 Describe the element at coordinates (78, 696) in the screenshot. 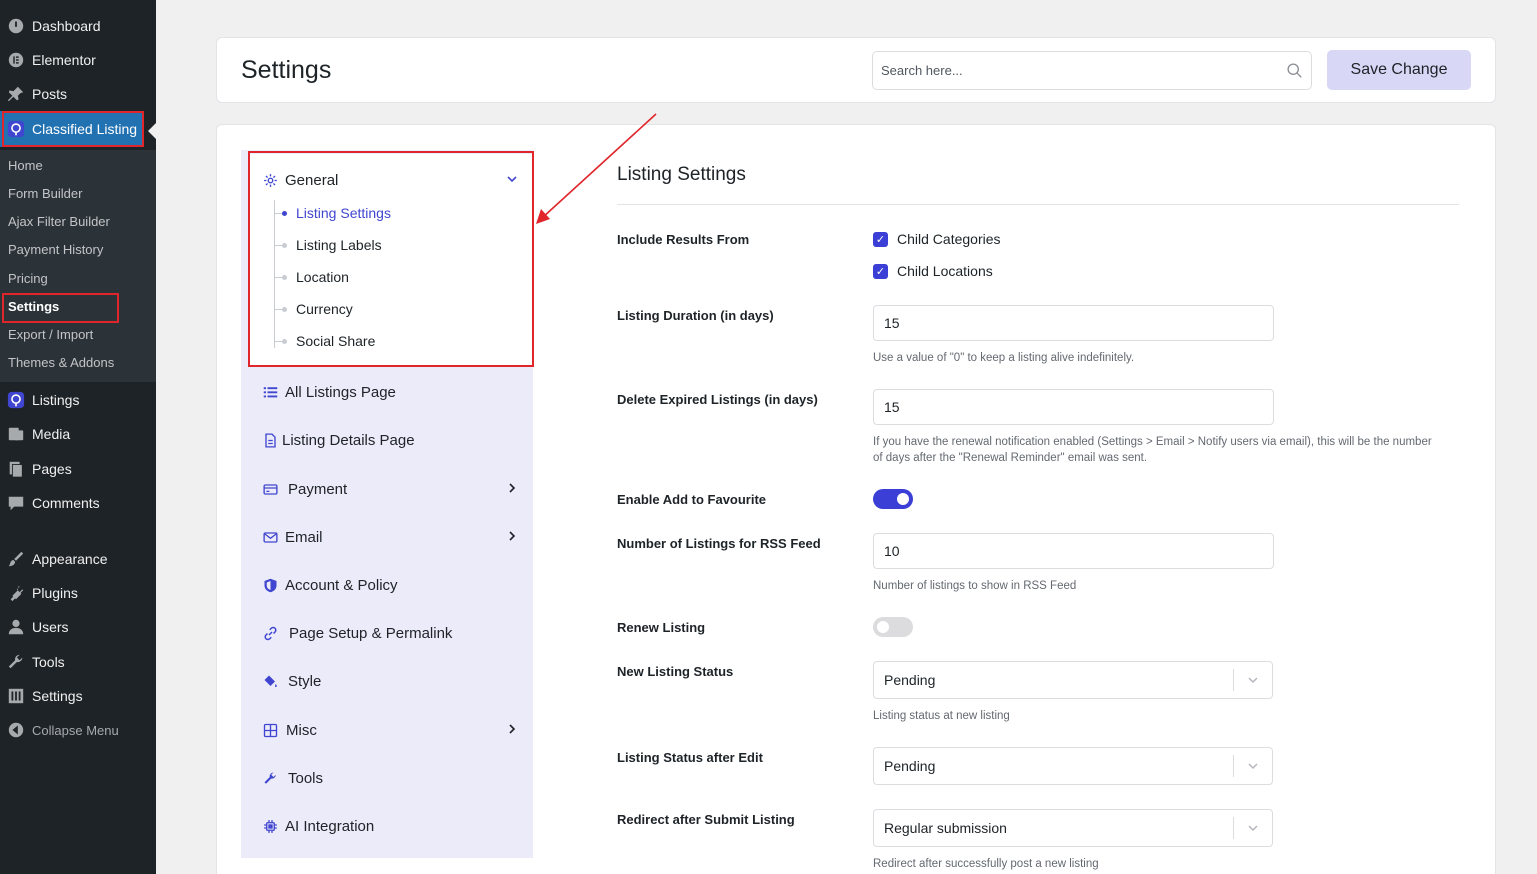

I see `menu-settings: Settings` at that location.